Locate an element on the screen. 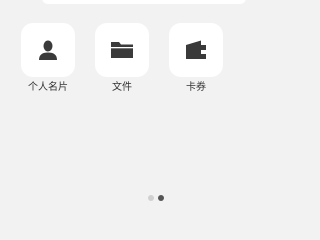 The image size is (320, 240). app-tile-business-card: 个人名片 is located at coordinates (48, 59).